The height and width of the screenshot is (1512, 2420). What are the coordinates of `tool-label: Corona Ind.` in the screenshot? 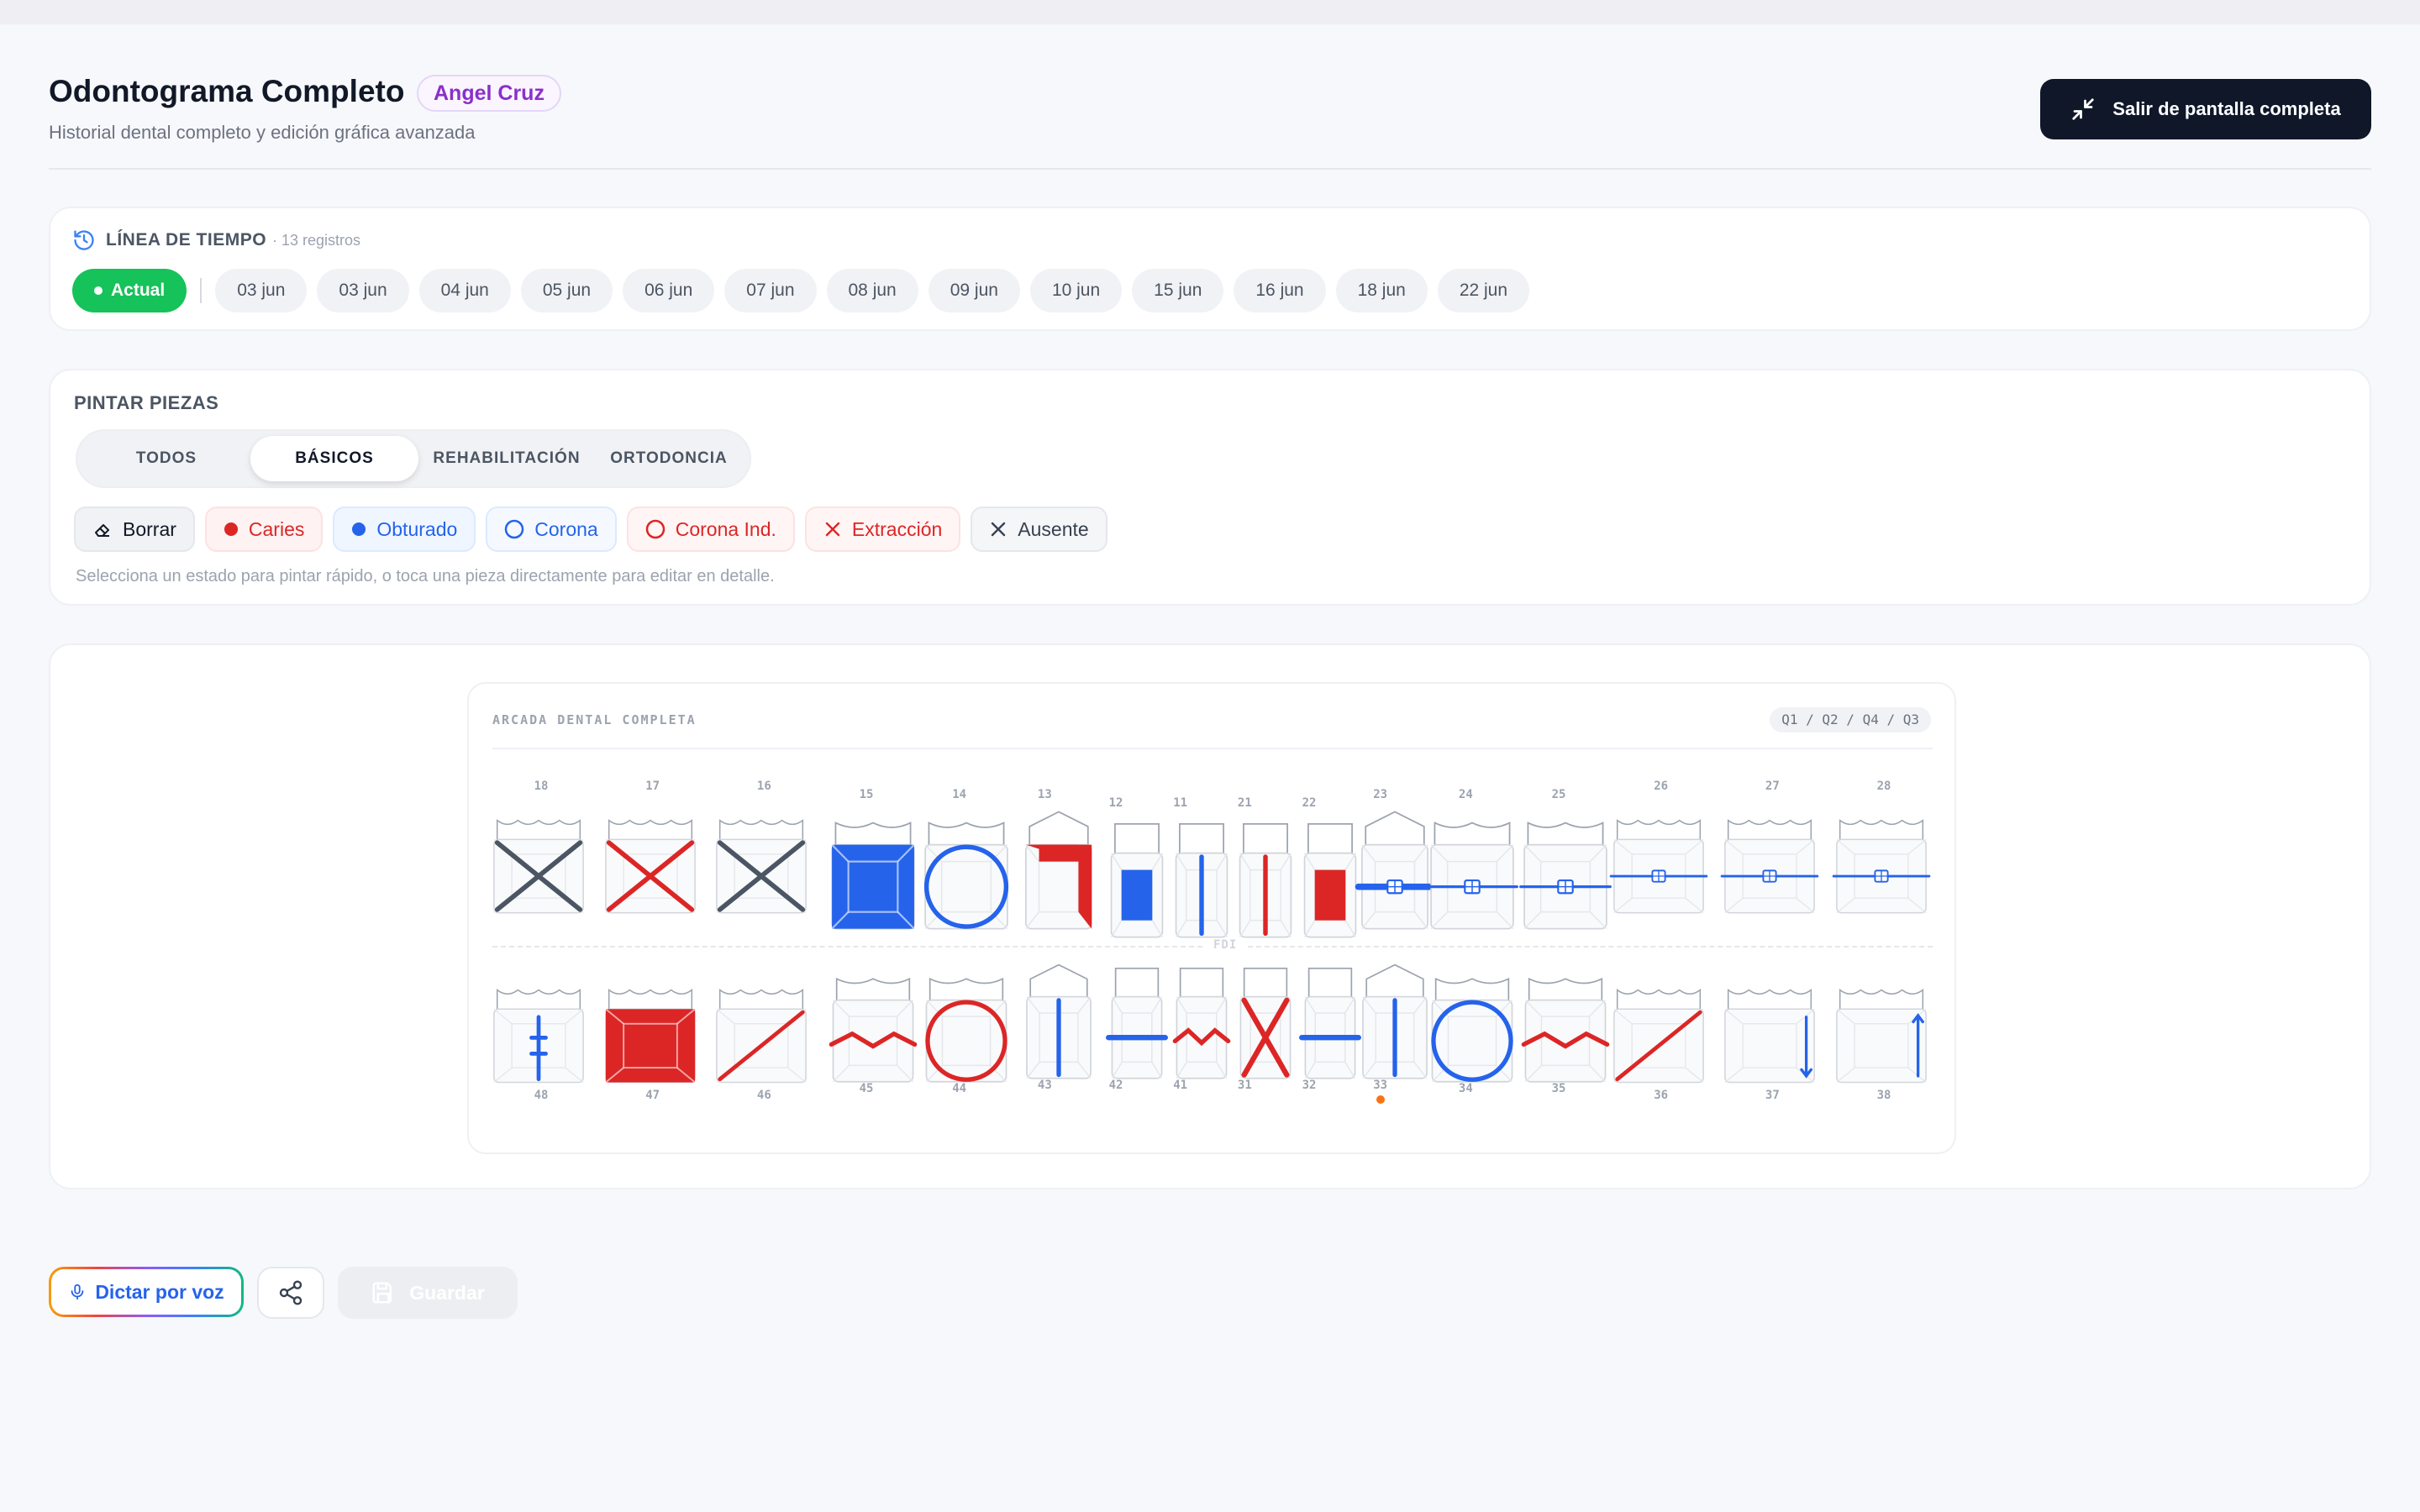 It's located at (725, 528).